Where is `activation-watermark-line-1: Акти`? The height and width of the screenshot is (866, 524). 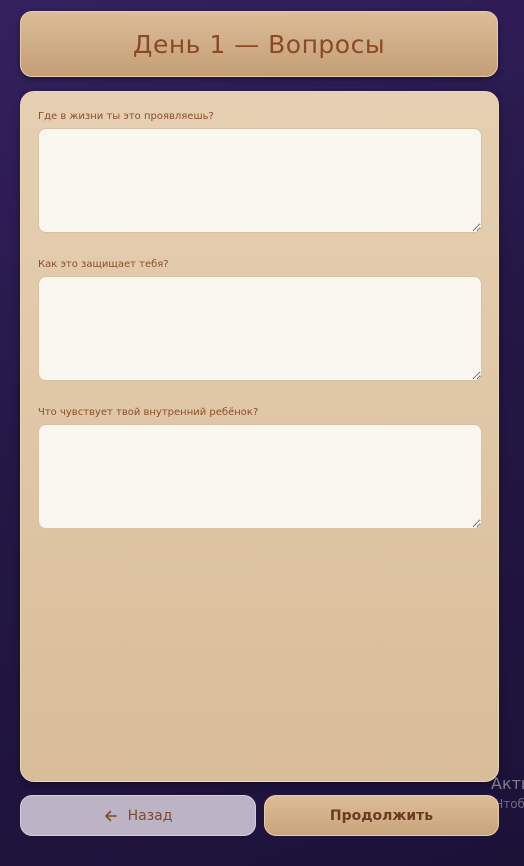
activation-watermark-line-1: Акти is located at coordinates (507, 783).